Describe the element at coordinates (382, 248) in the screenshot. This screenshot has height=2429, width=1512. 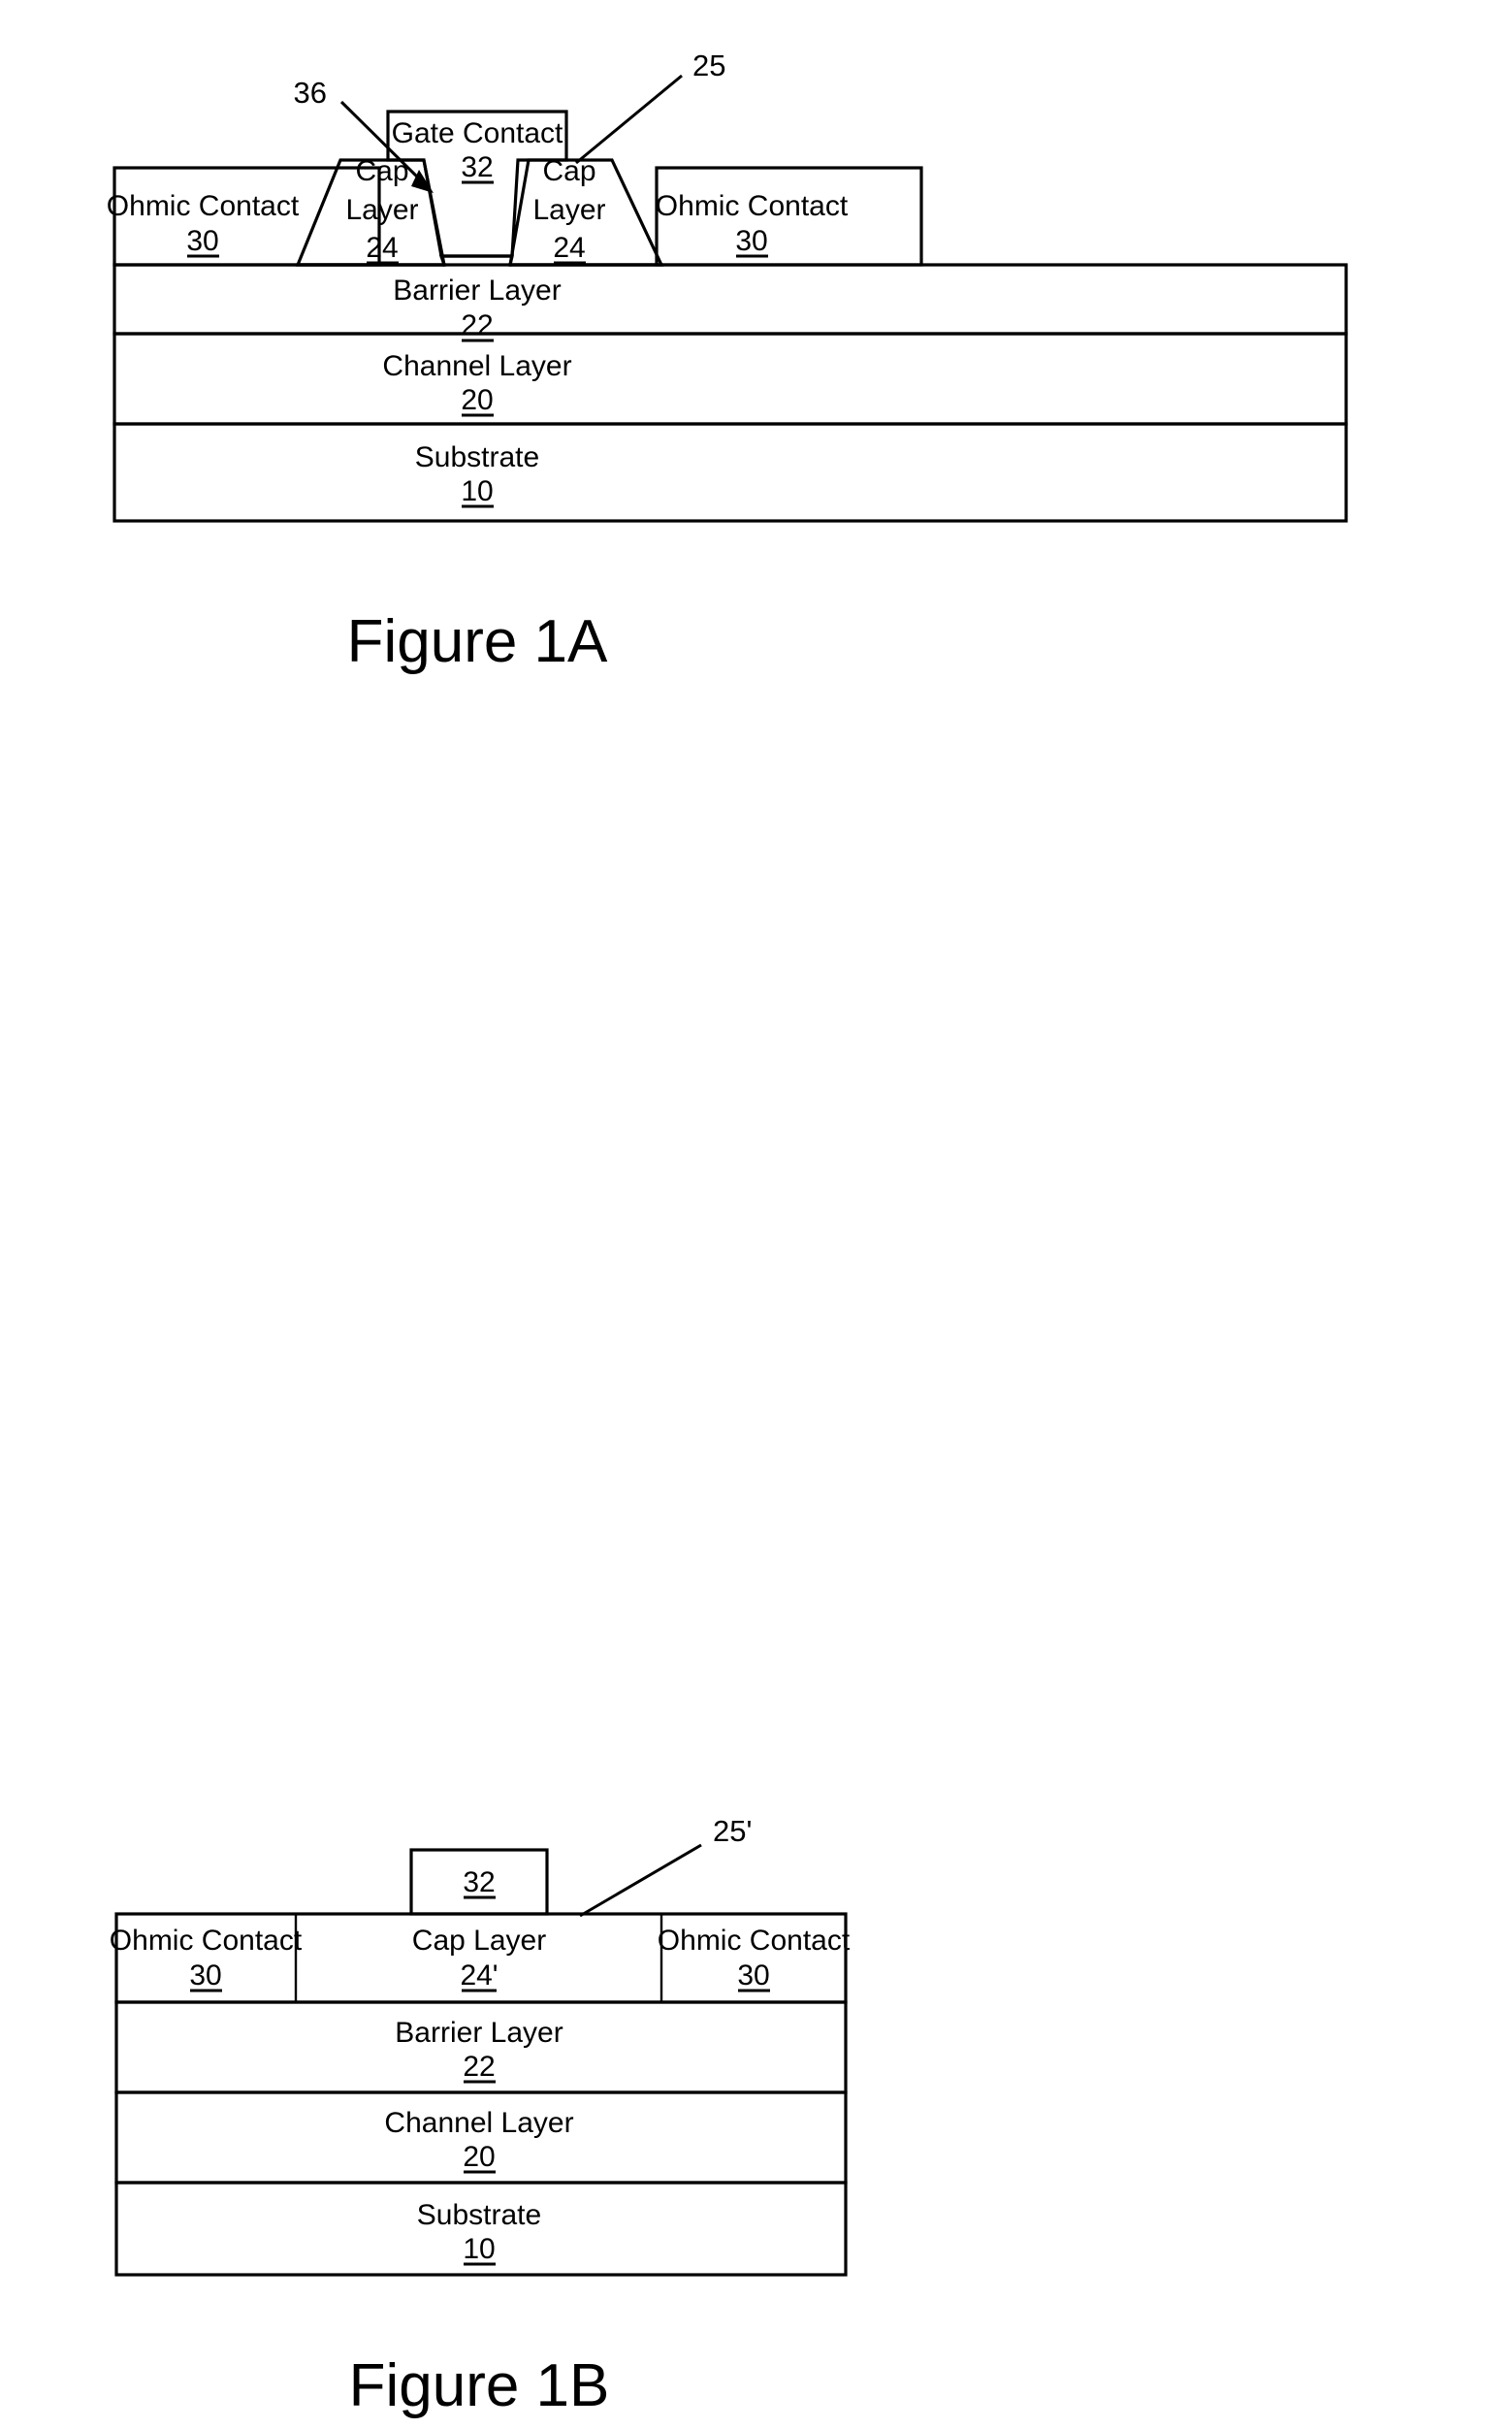
I see `cap-layer-left-ref: 24` at that location.